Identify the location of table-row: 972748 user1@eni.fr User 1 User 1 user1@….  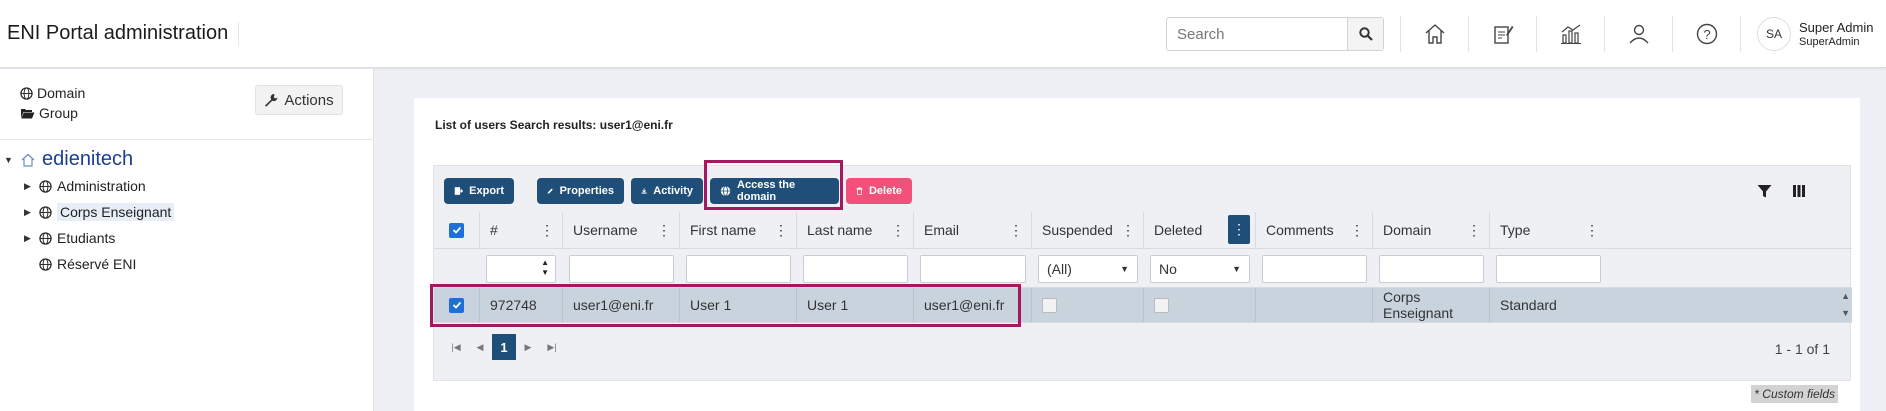
(1143, 305).